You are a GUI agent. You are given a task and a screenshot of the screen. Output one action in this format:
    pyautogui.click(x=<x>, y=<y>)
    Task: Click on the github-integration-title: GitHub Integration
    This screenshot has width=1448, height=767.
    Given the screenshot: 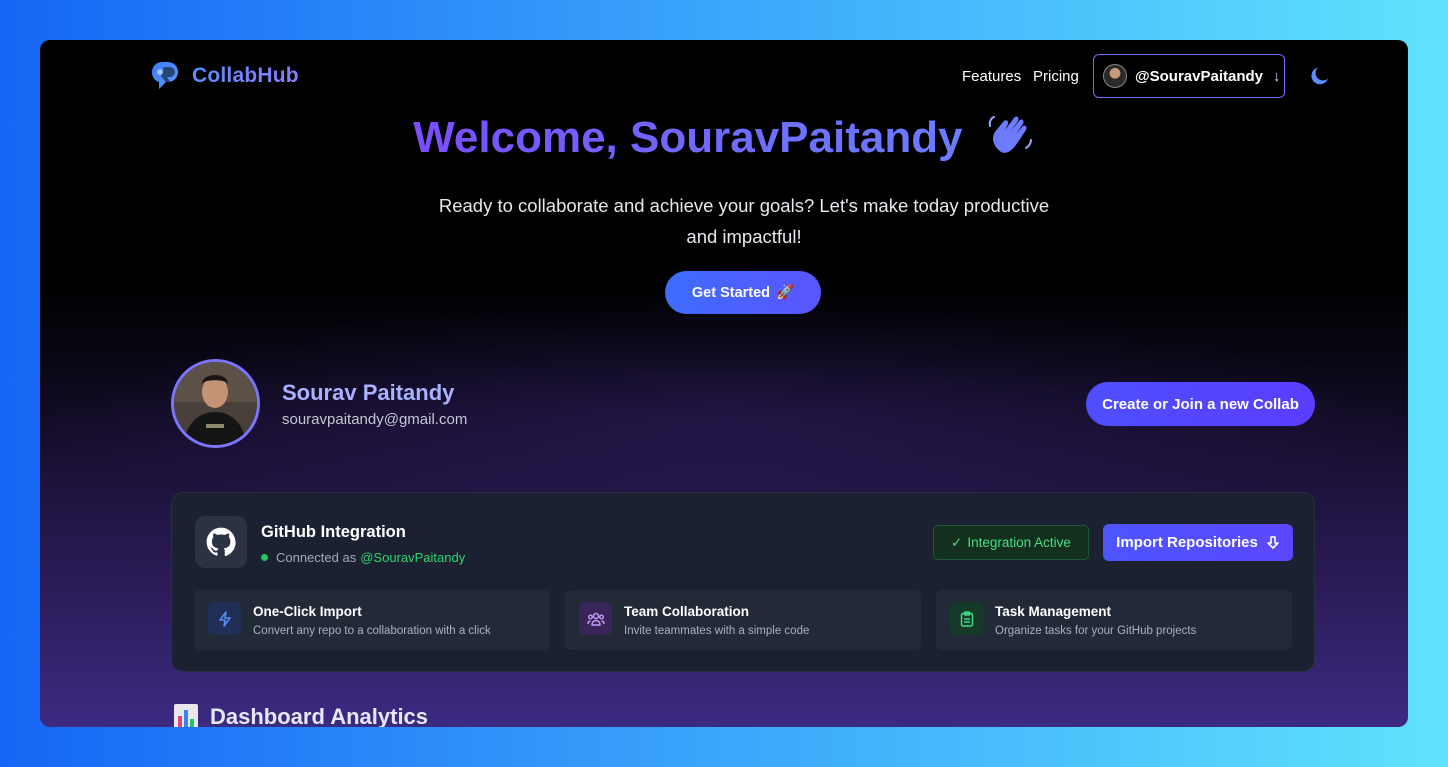 What is the action you would take?
    pyautogui.click(x=333, y=532)
    